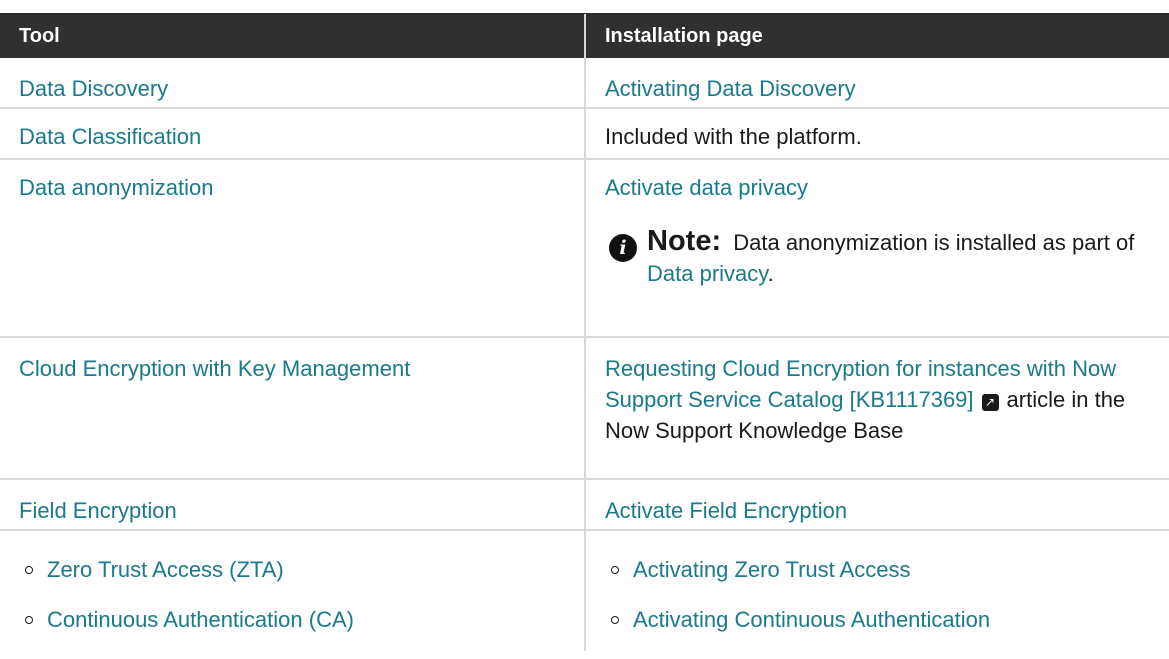  I want to click on install-link-activating-zta: Activating Zero Trust Access, so click(772, 569).